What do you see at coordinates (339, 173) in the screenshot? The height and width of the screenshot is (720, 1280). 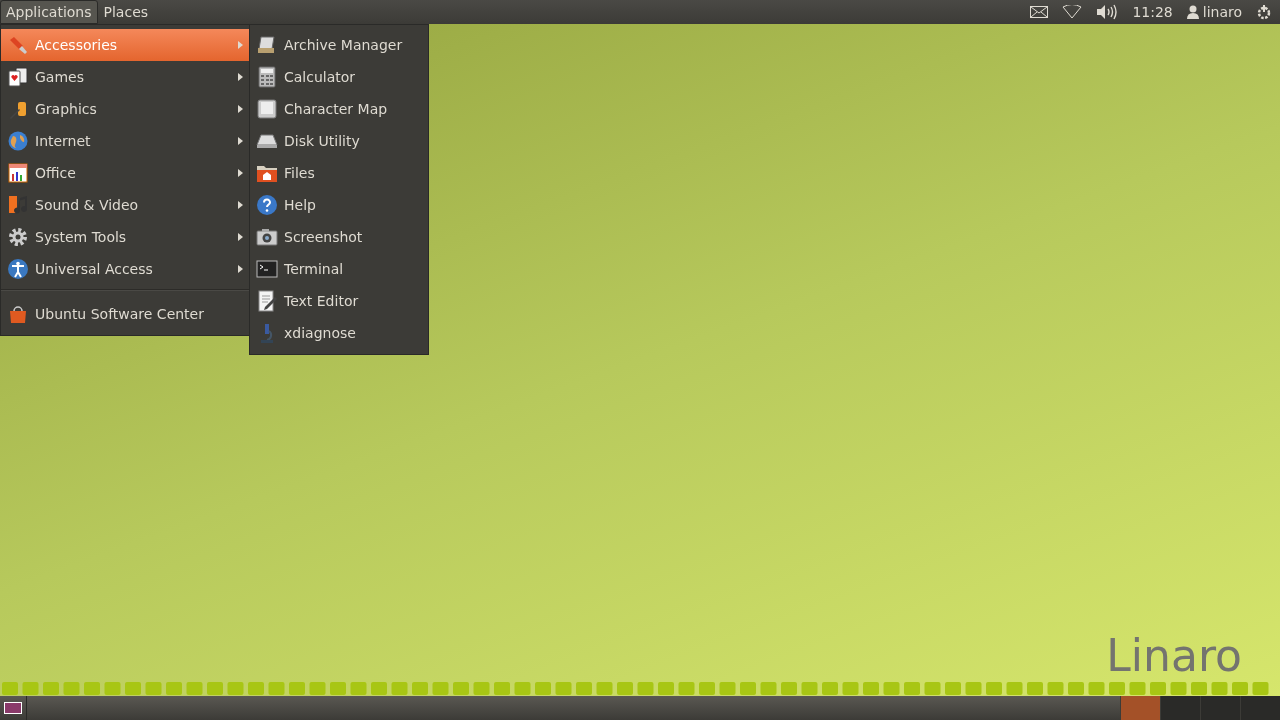 I see `menu-item: Files` at bounding box center [339, 173].